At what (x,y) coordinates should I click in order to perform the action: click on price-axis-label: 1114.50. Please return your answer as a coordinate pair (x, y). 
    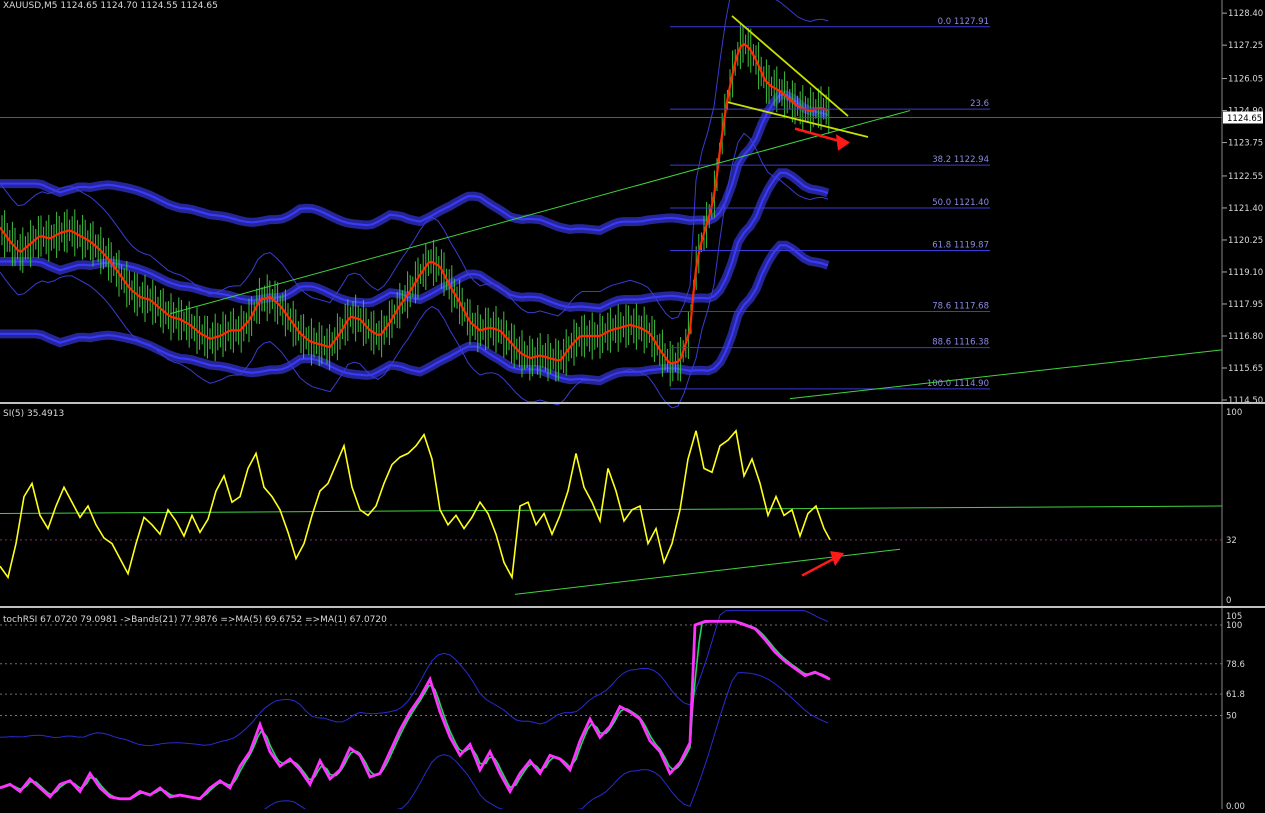
    Looking at the image, I should click on (1245, 401).